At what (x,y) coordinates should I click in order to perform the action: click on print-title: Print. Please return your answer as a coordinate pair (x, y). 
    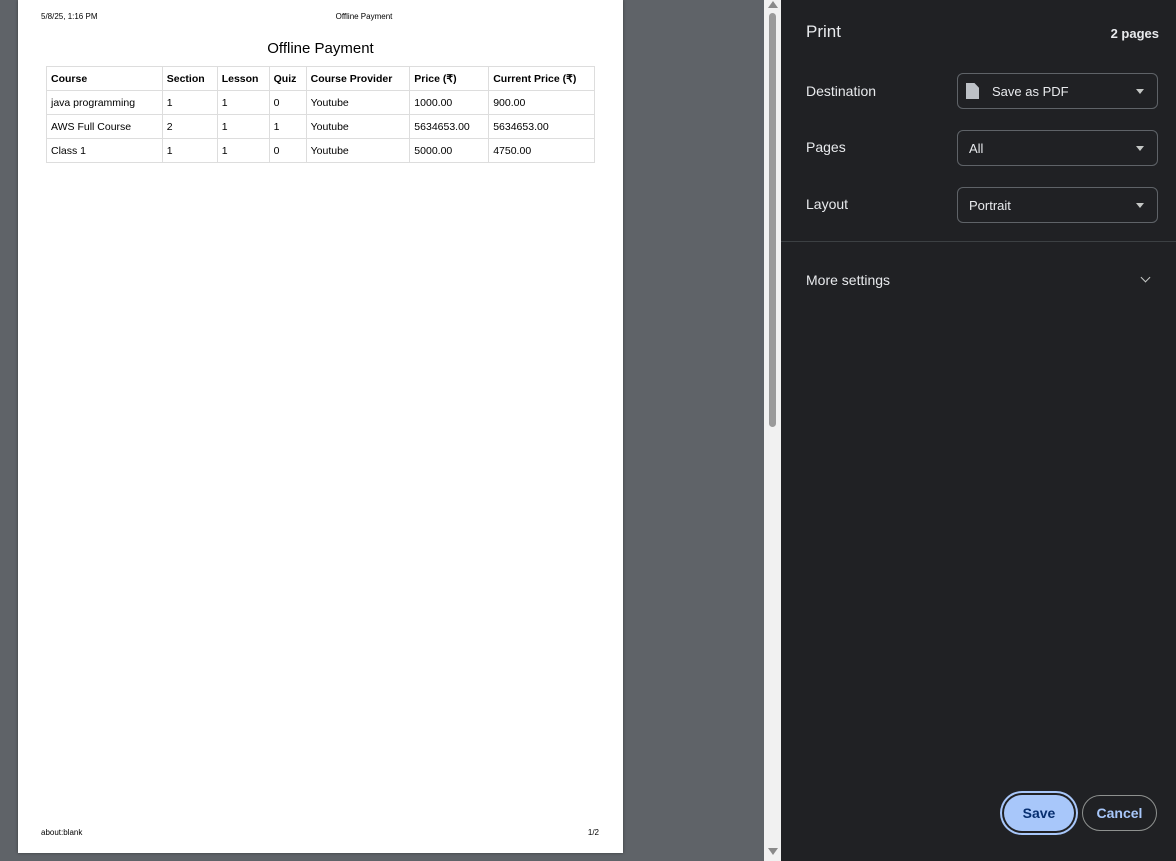
    Looking at the image, I should click on (823, 31).